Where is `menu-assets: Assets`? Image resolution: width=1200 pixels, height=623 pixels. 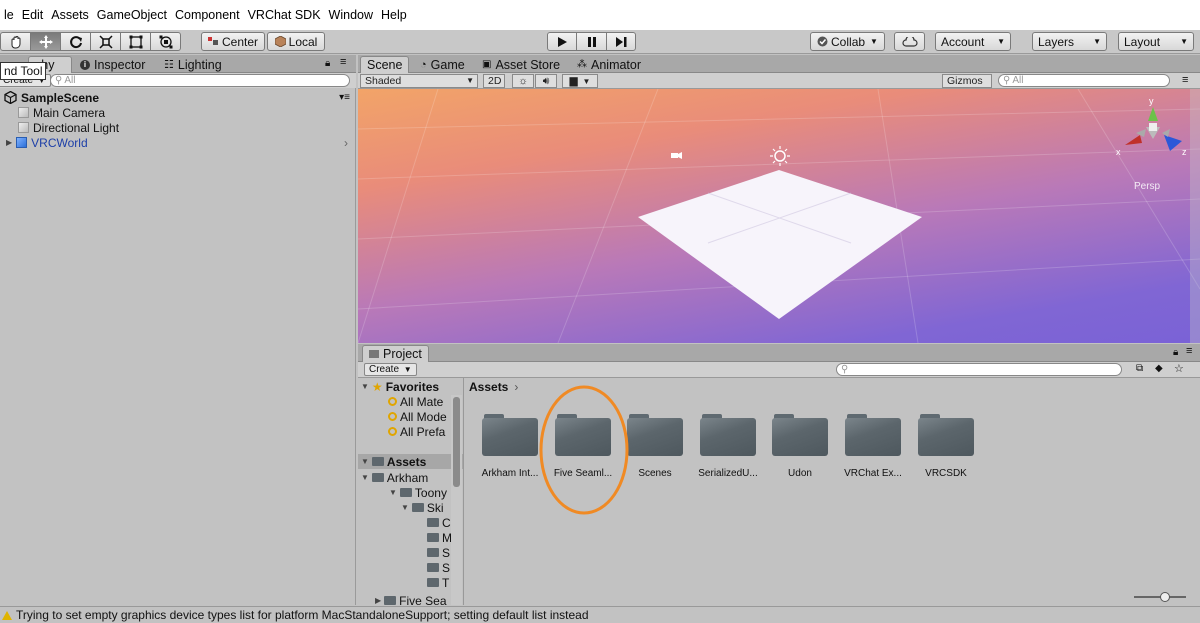
menu-assets: Assets is located at coordinates (70, 15).